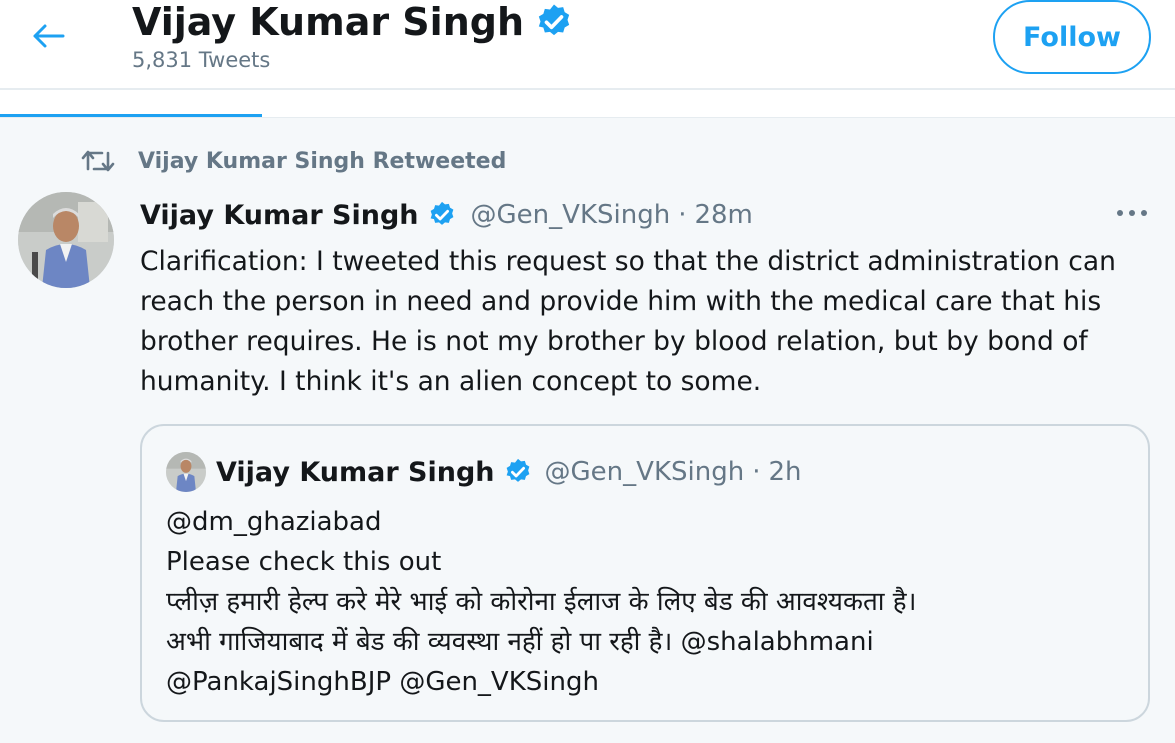  Describe the element at coordinates (784, 472) in the screenshot. I see `quoted-tweet-timestamp: 2h` at that location.